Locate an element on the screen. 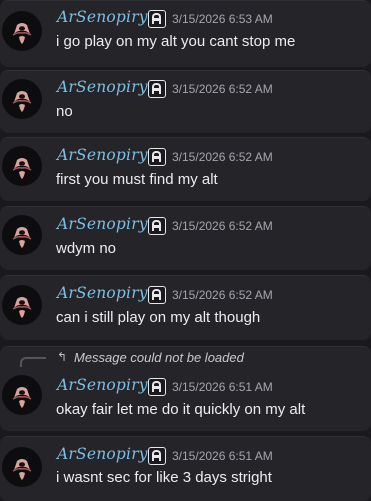 This screenshot has width=371, height=501. message-item: ArSenopiryt 3/15/2026 6:52 AM wdym no is located at coordinates (185, 238).